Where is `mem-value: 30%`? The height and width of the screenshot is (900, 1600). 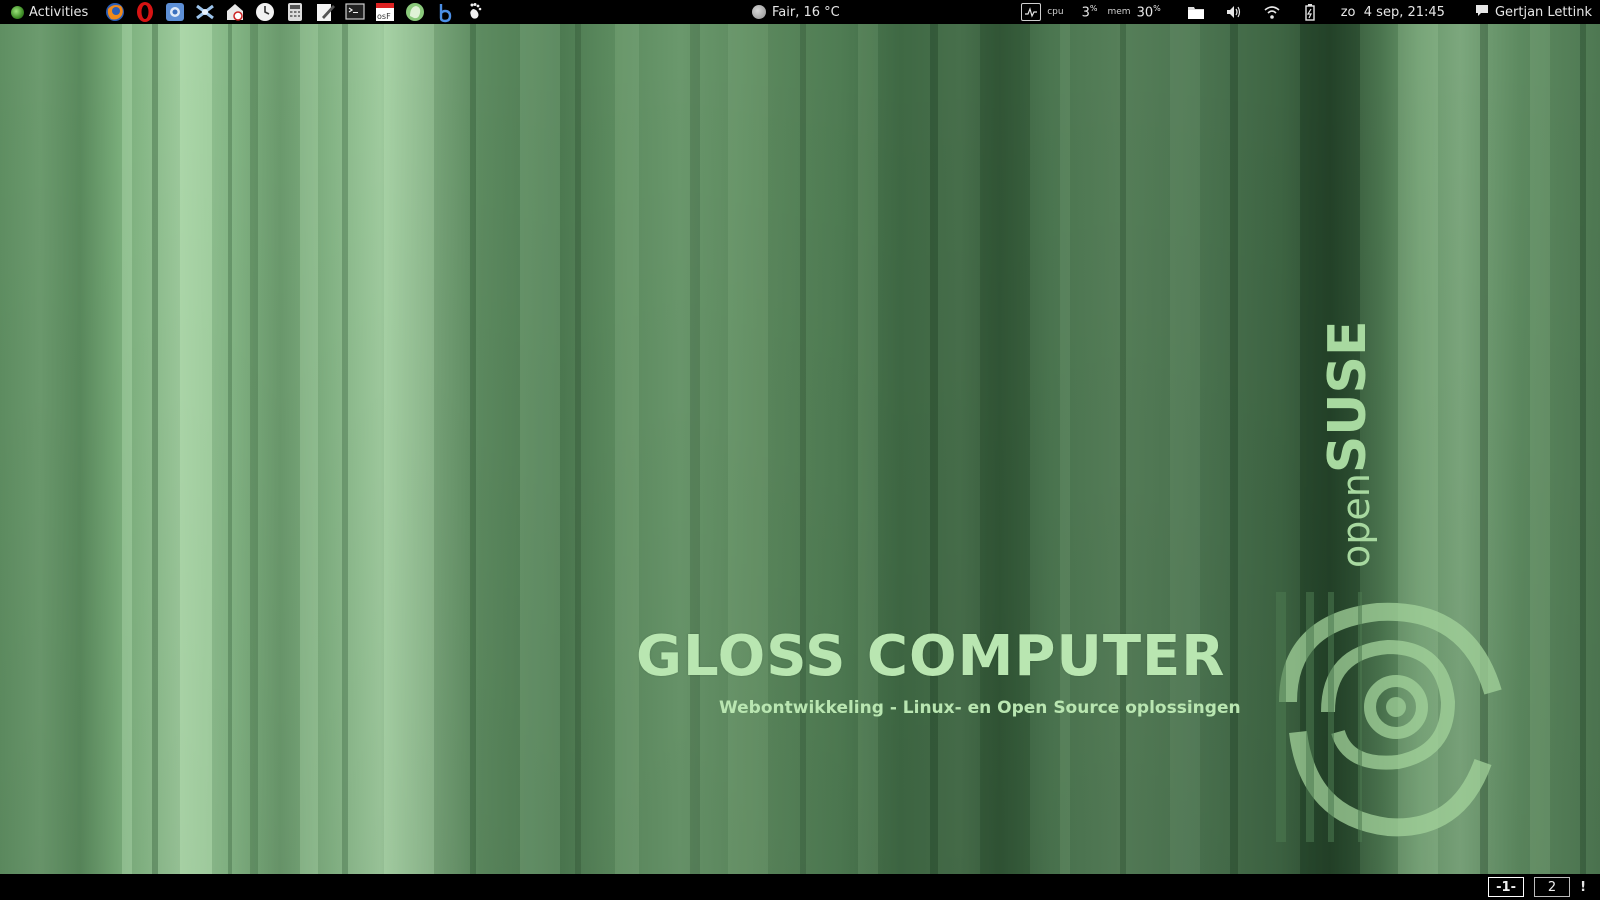 mem-value: 30% is located at coordinates (1148, 12).